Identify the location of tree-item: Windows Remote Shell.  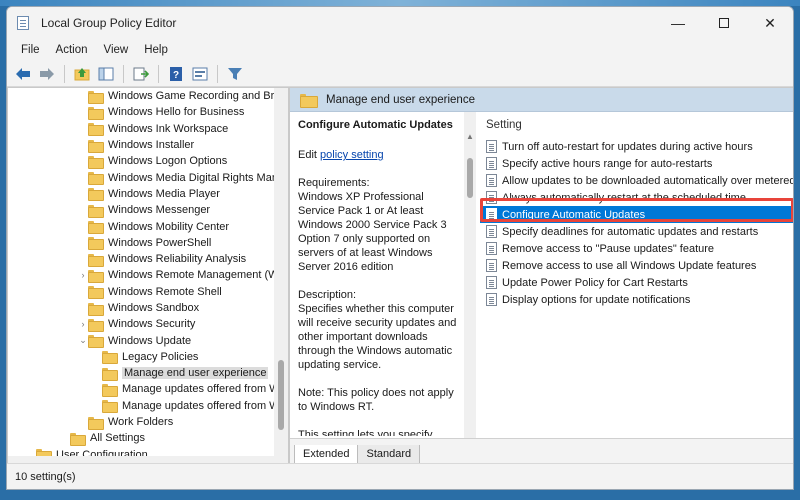
(148, 292).